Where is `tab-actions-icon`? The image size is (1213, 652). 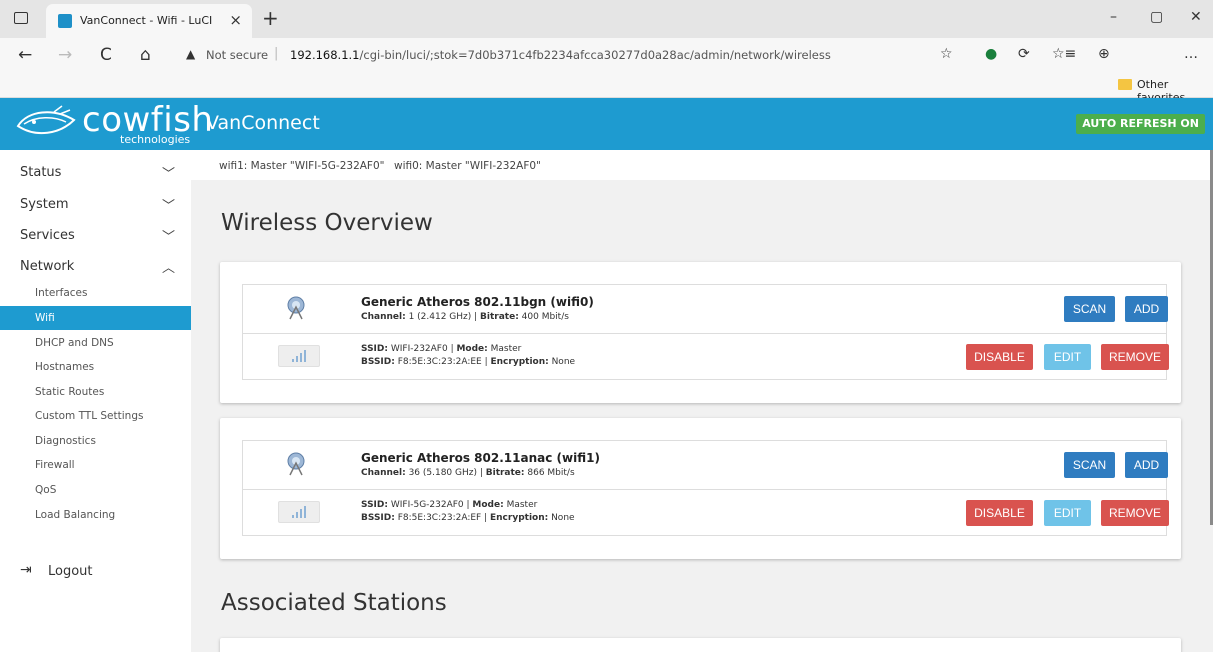
tab-actions-icon is located at coordinates (21, 18).